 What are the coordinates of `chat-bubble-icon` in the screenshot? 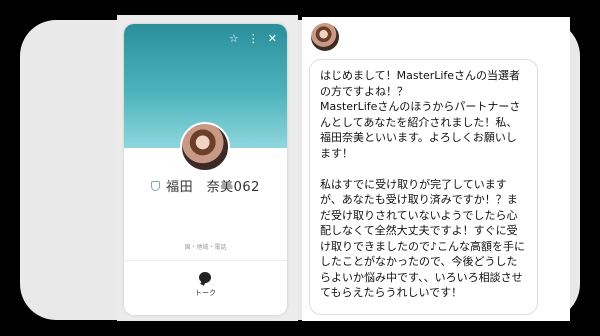 It's located at (205, 277).